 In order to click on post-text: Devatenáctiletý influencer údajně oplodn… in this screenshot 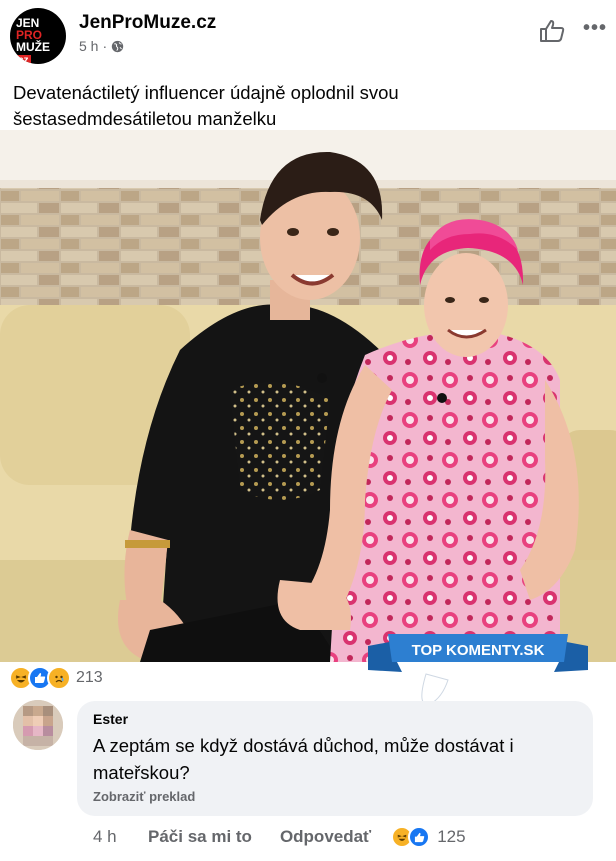, I will do `click(206, 105)`.